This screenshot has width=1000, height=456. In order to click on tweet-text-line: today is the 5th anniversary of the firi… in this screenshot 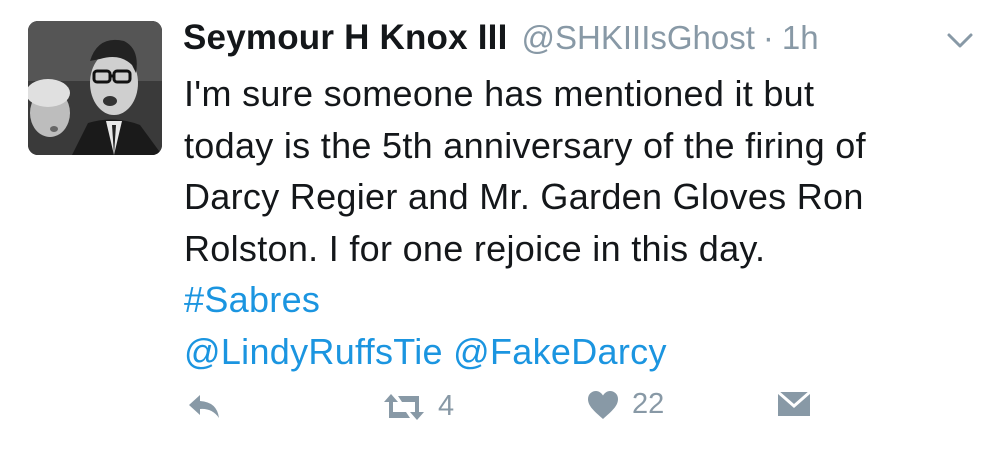, I will do `click(525, 145)`.